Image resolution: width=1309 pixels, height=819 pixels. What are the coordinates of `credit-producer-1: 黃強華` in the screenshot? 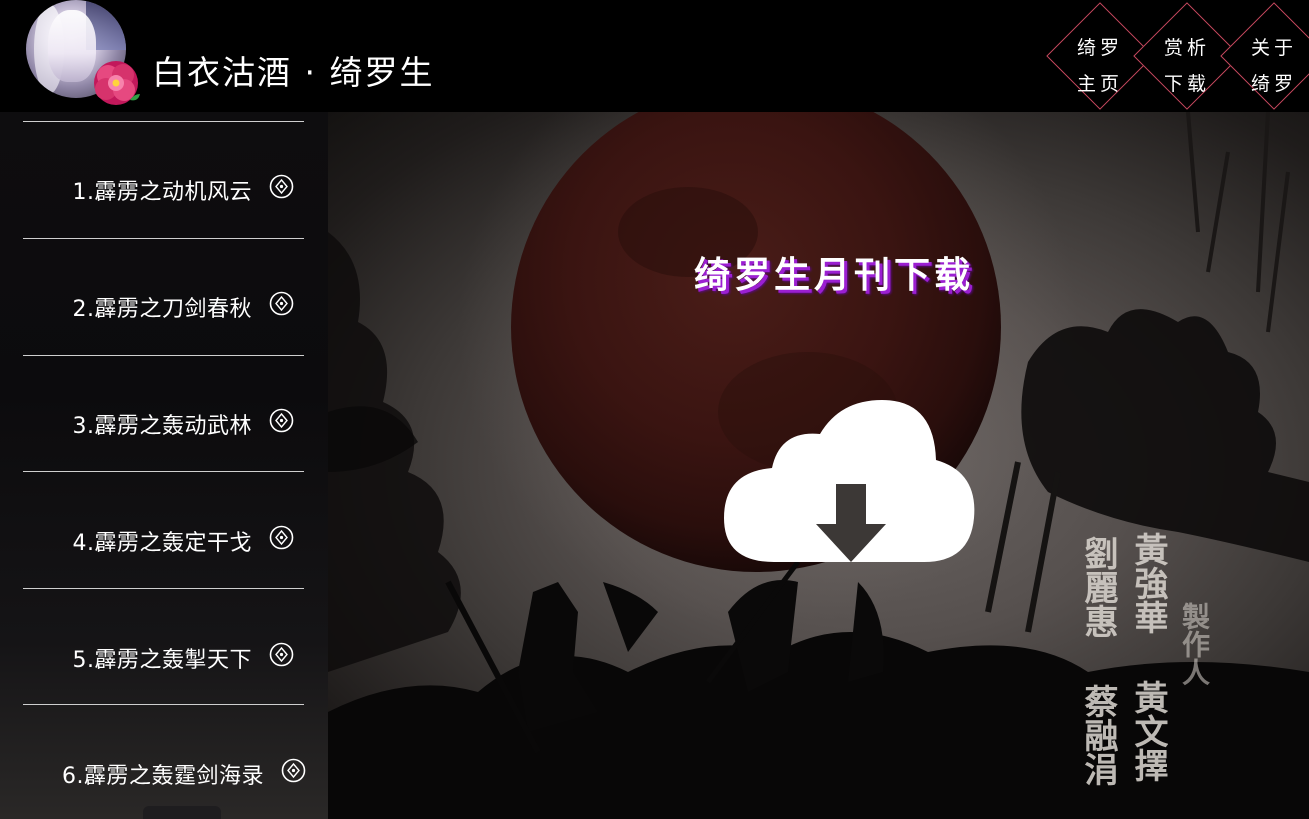 It's located at (1148, 583).